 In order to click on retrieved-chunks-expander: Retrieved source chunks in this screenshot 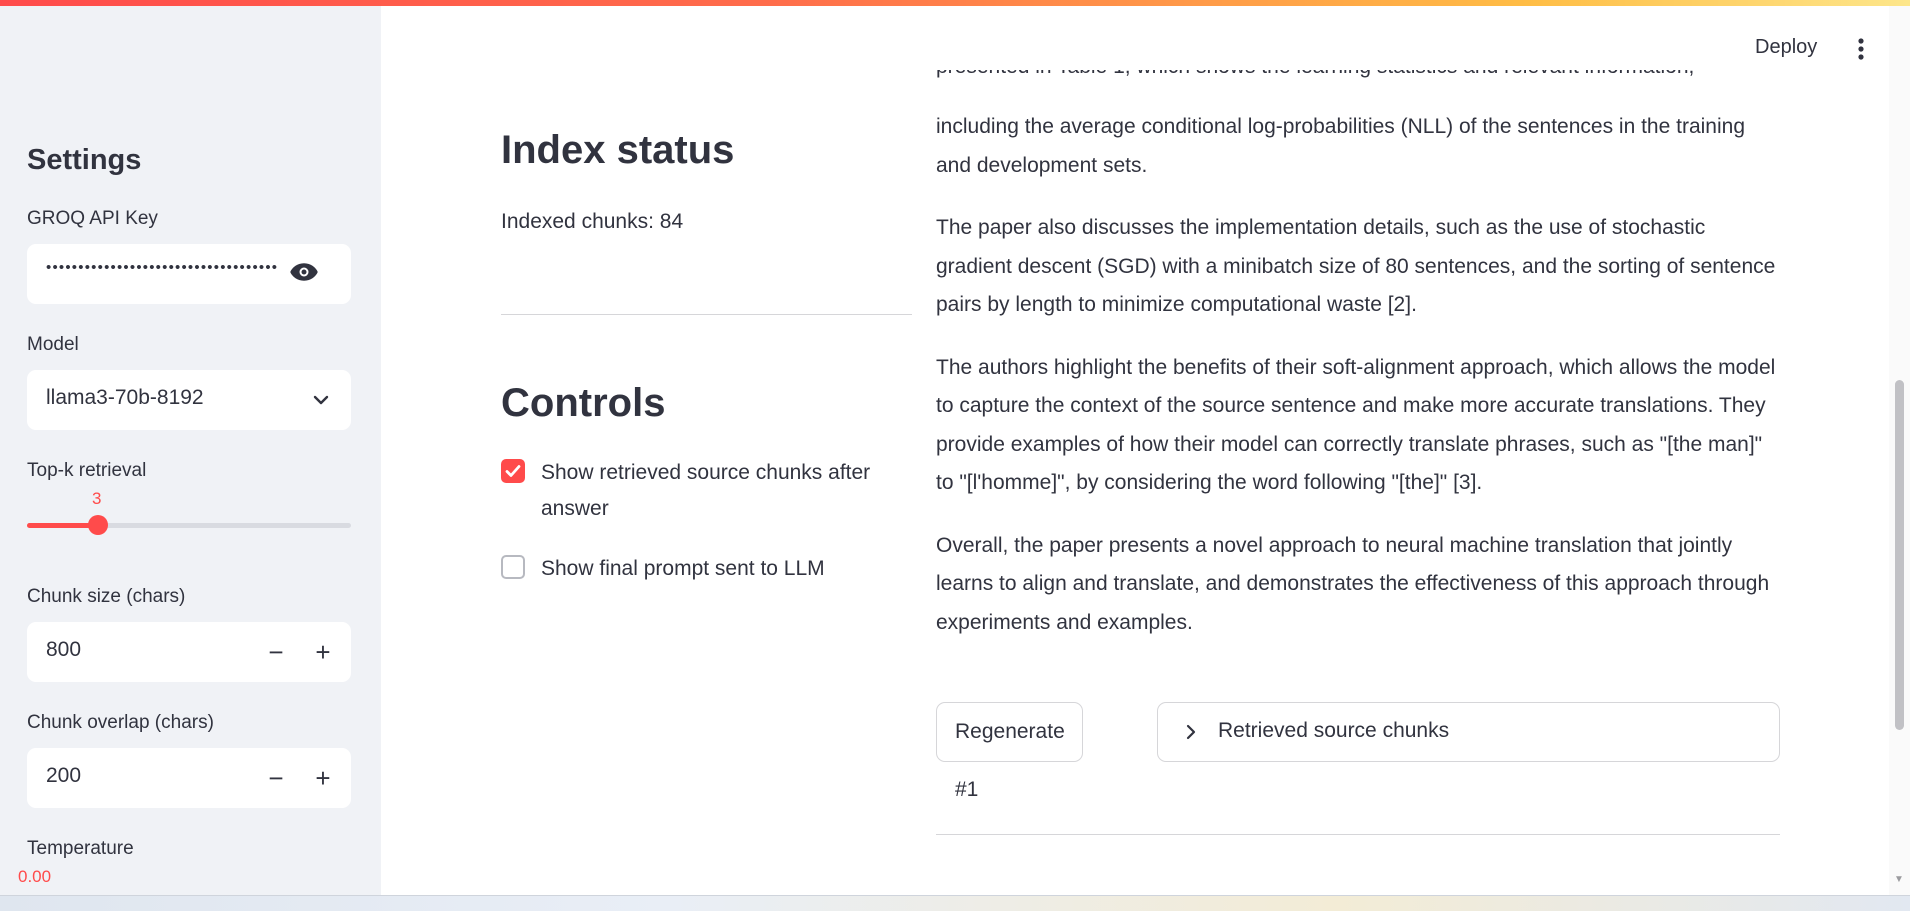, I will do `click(1468, 732)`.